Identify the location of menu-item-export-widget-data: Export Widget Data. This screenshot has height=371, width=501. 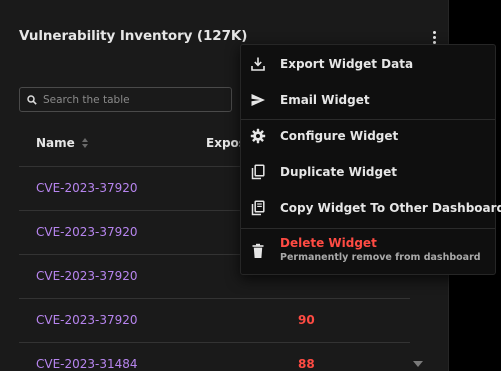
(368, 64).